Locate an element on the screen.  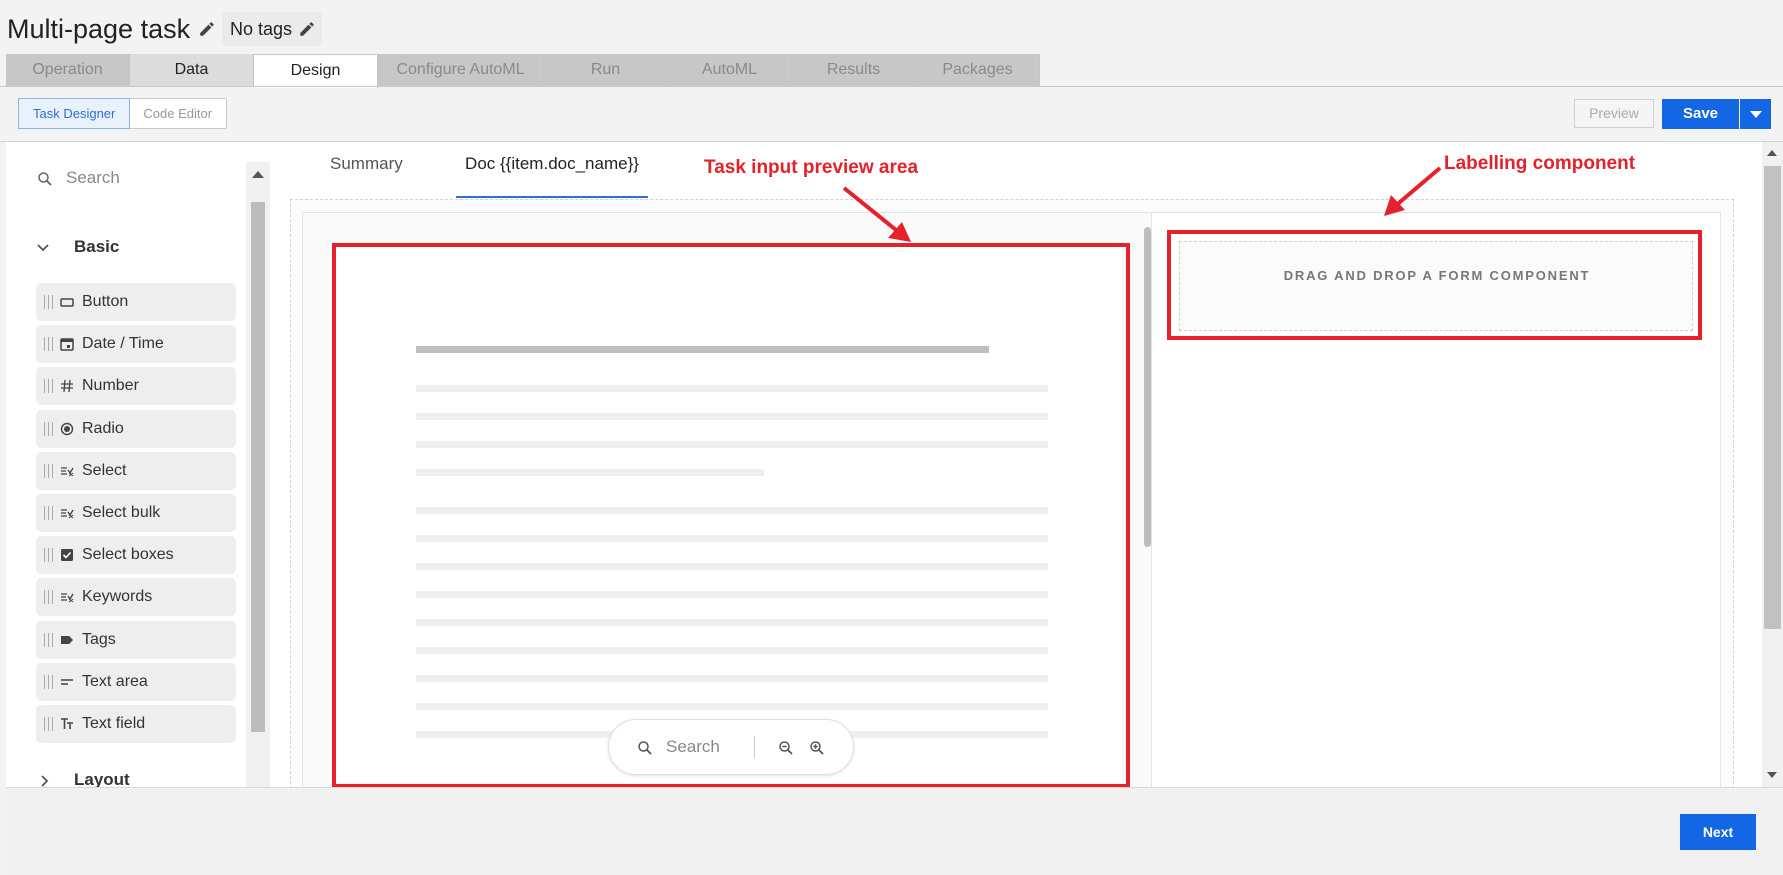
radio-icon is located at coordinates (67, 428).